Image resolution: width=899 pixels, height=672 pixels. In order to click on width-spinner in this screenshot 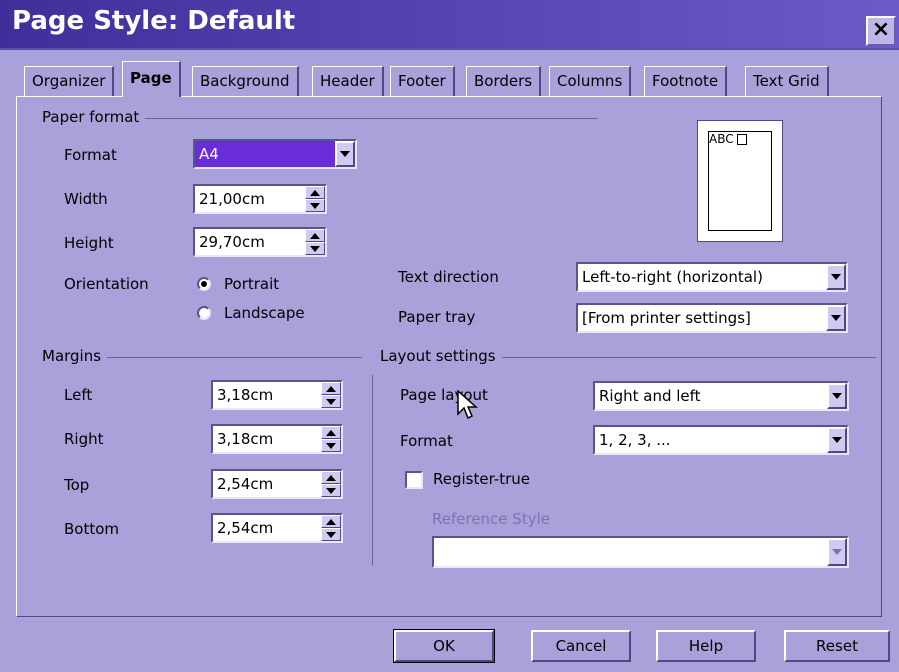, I will do `click(315, 199)`.